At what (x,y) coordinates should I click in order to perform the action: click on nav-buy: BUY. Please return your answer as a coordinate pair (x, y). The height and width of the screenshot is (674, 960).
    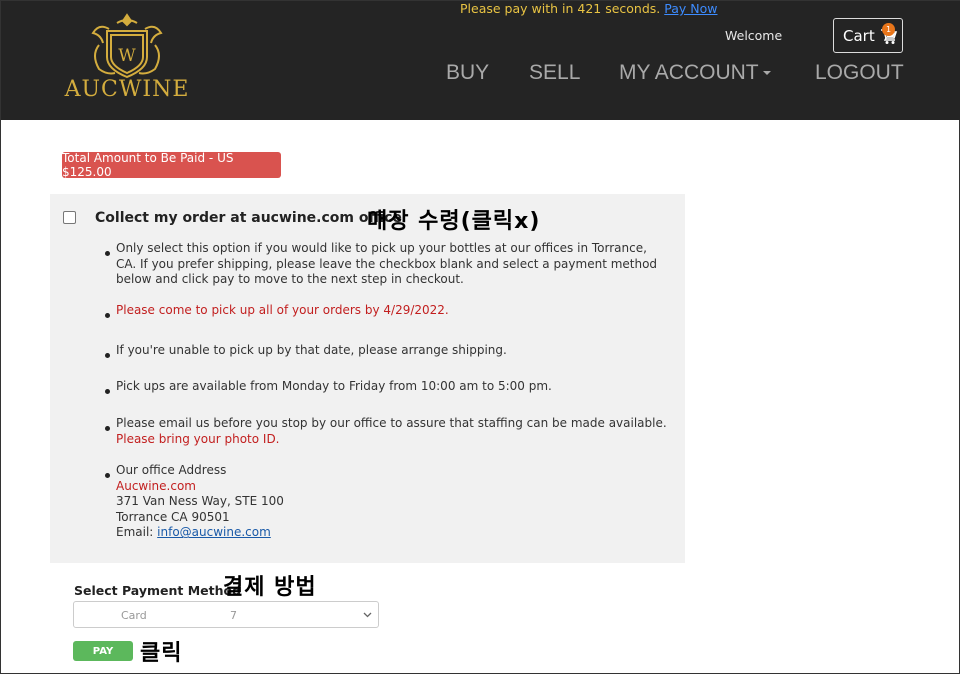
    Looking at the image, I should click on (467, 73).